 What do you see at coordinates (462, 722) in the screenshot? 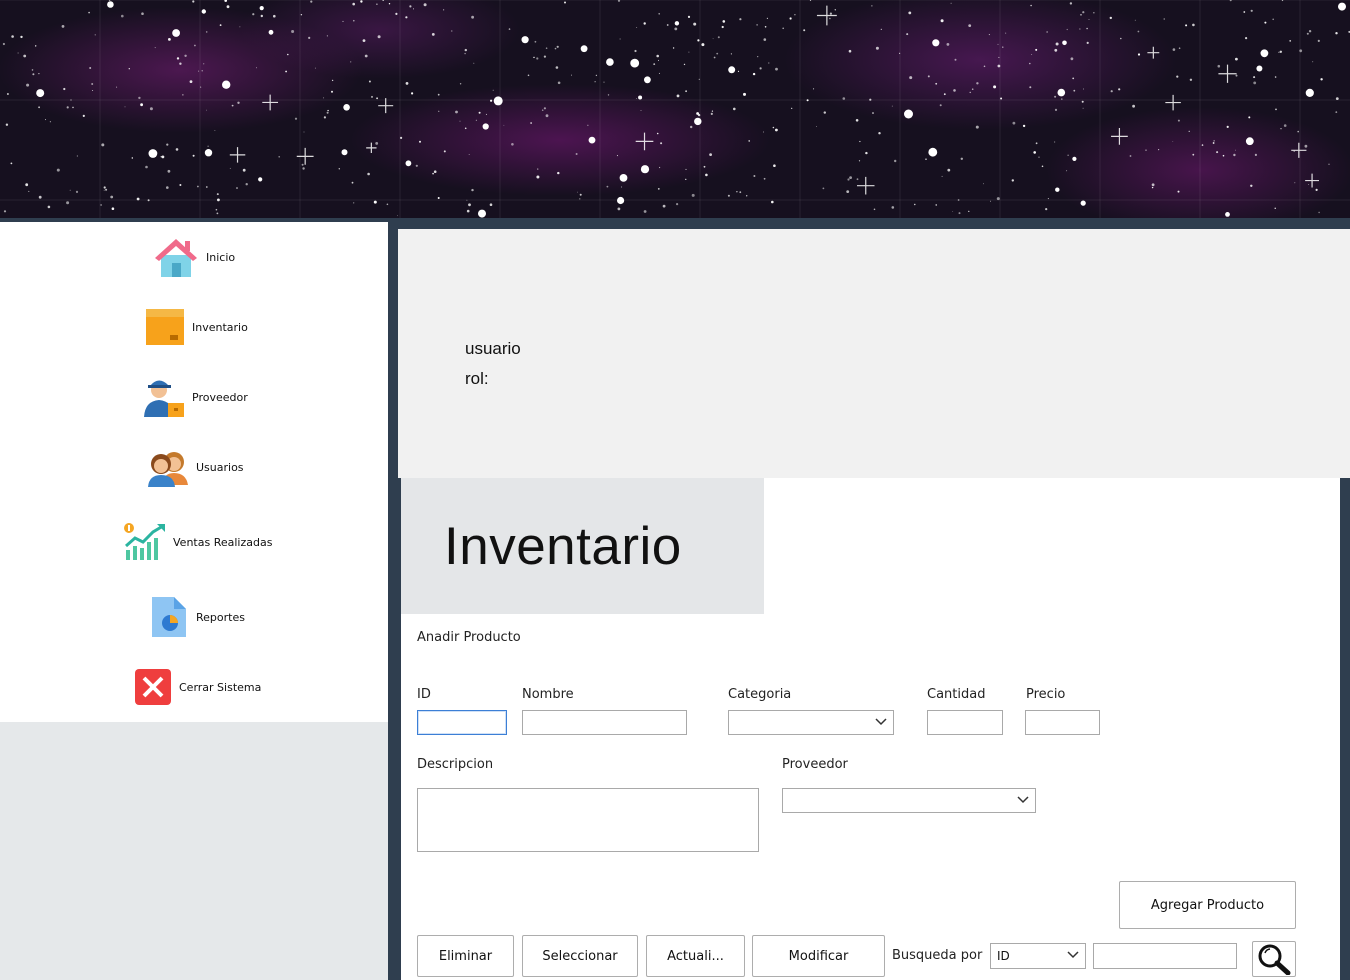
I see `id-field` at bounding box center [462, 722].